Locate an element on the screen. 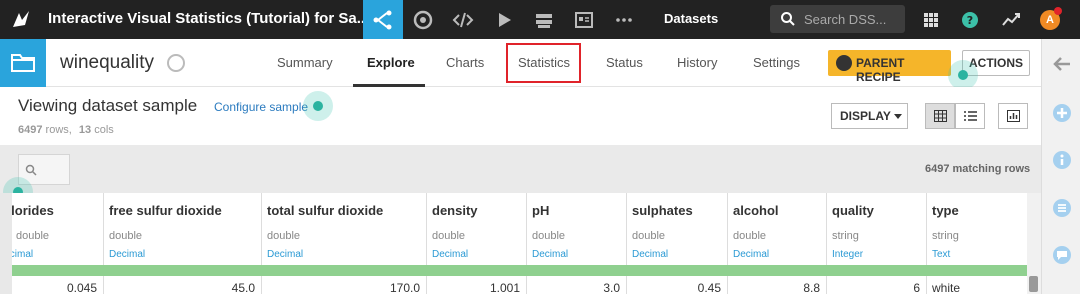 This screenshot has height=294, width=1080. tab-charts: Charts is located at coordinates (465, 62).